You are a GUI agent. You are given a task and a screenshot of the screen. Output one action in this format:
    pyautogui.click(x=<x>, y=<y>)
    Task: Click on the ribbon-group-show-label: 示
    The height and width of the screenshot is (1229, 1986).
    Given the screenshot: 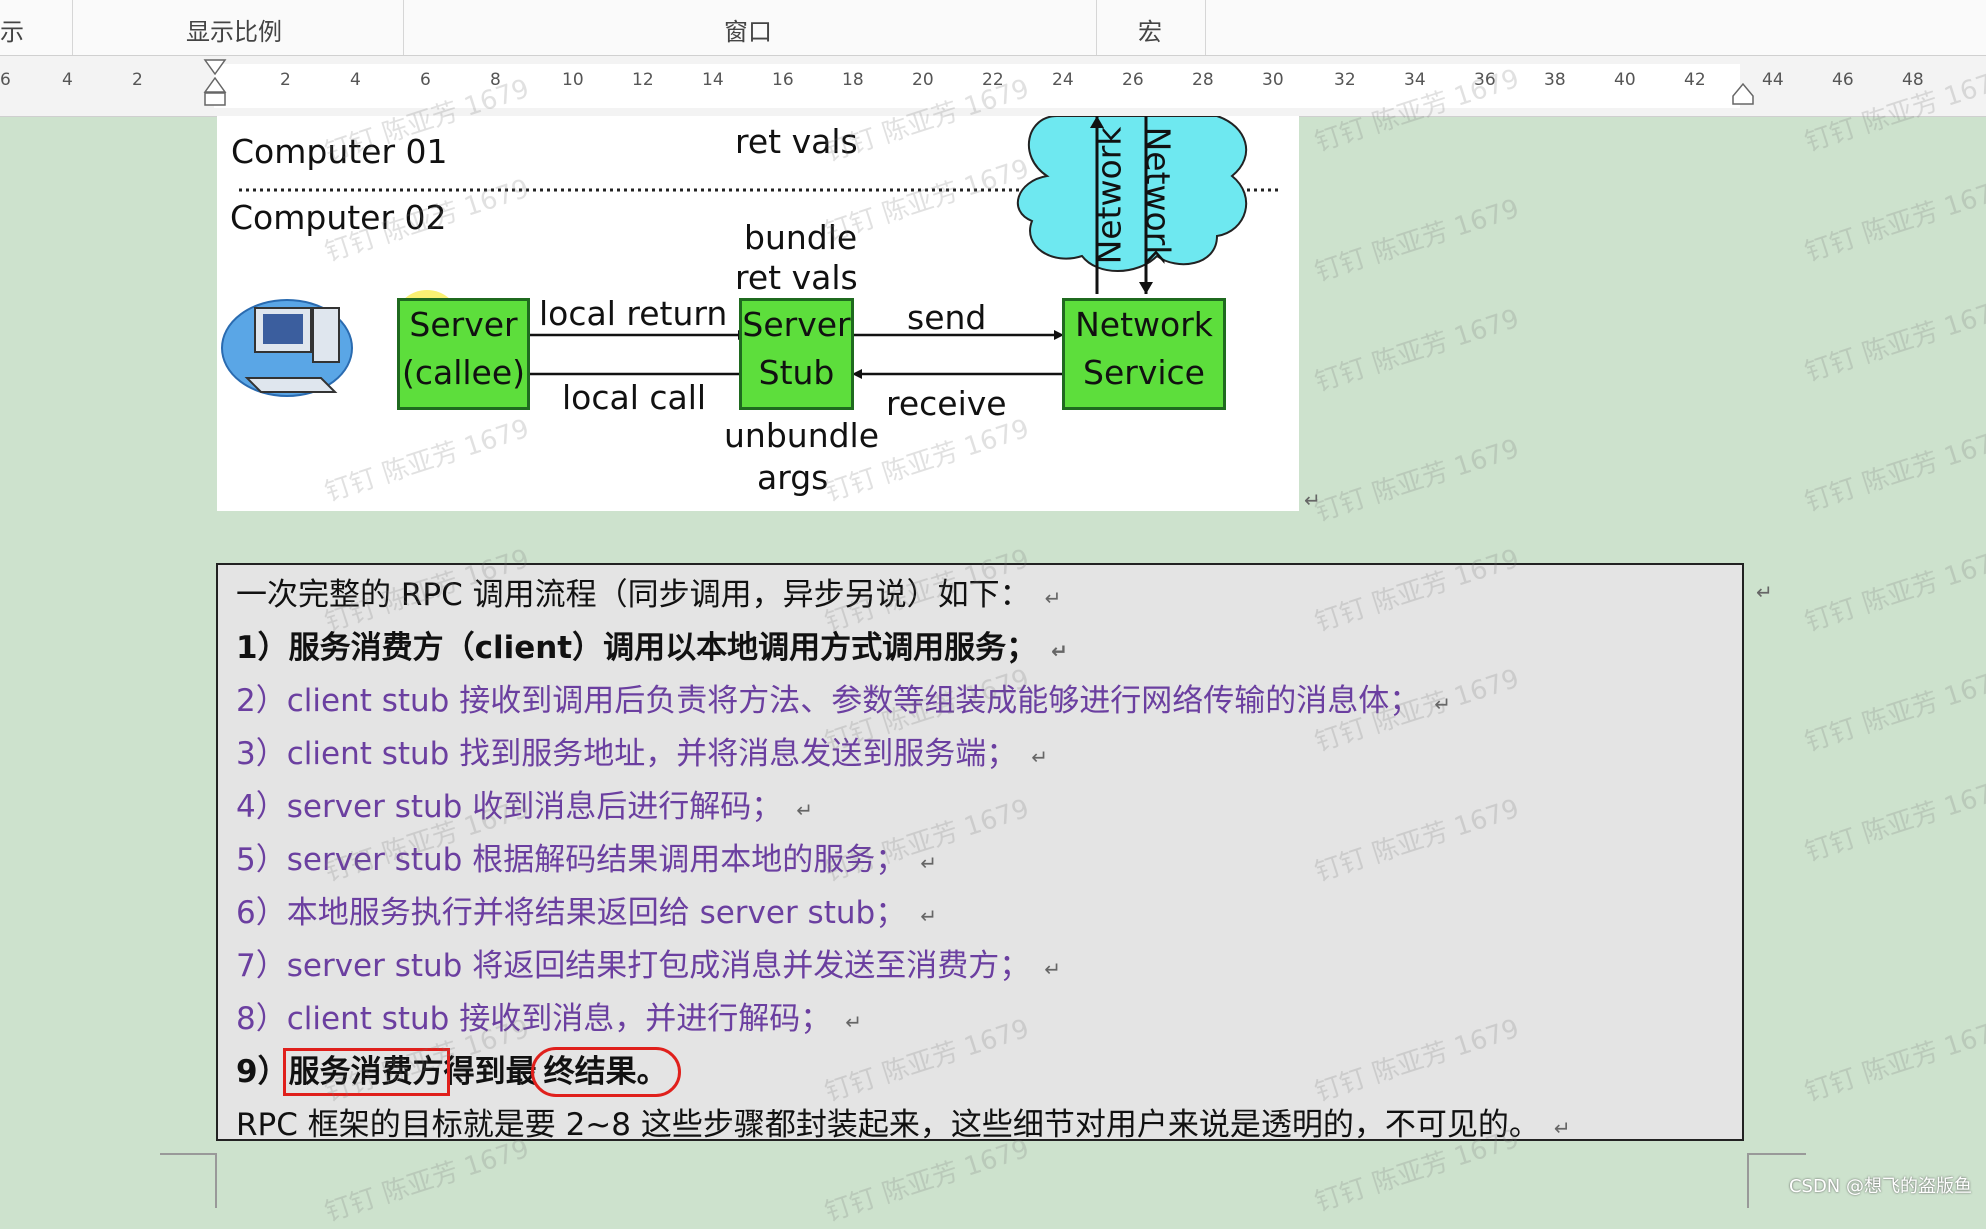 What is the action you would take?
    pyautogui.click(x=12, y=32)
    